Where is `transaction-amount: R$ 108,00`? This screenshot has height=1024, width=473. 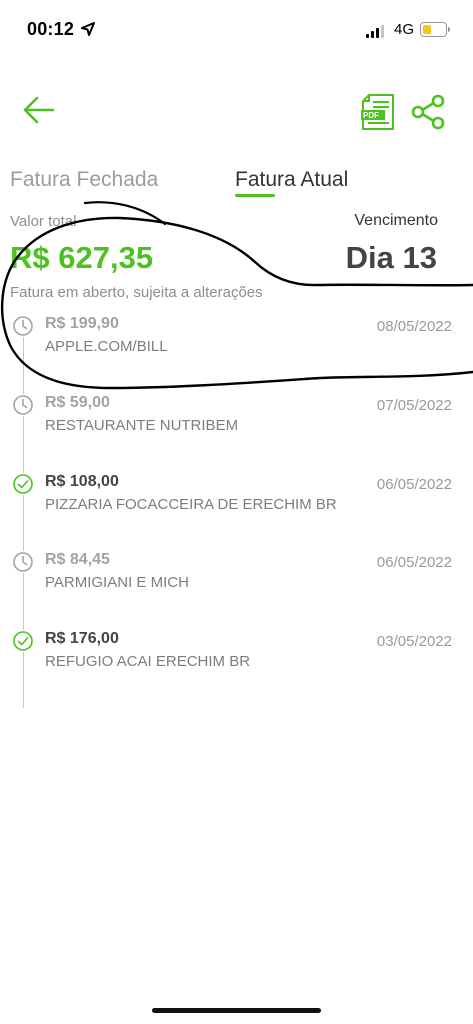 transaction-amount: R$ 108,00 is located at coordinates (82, 481).